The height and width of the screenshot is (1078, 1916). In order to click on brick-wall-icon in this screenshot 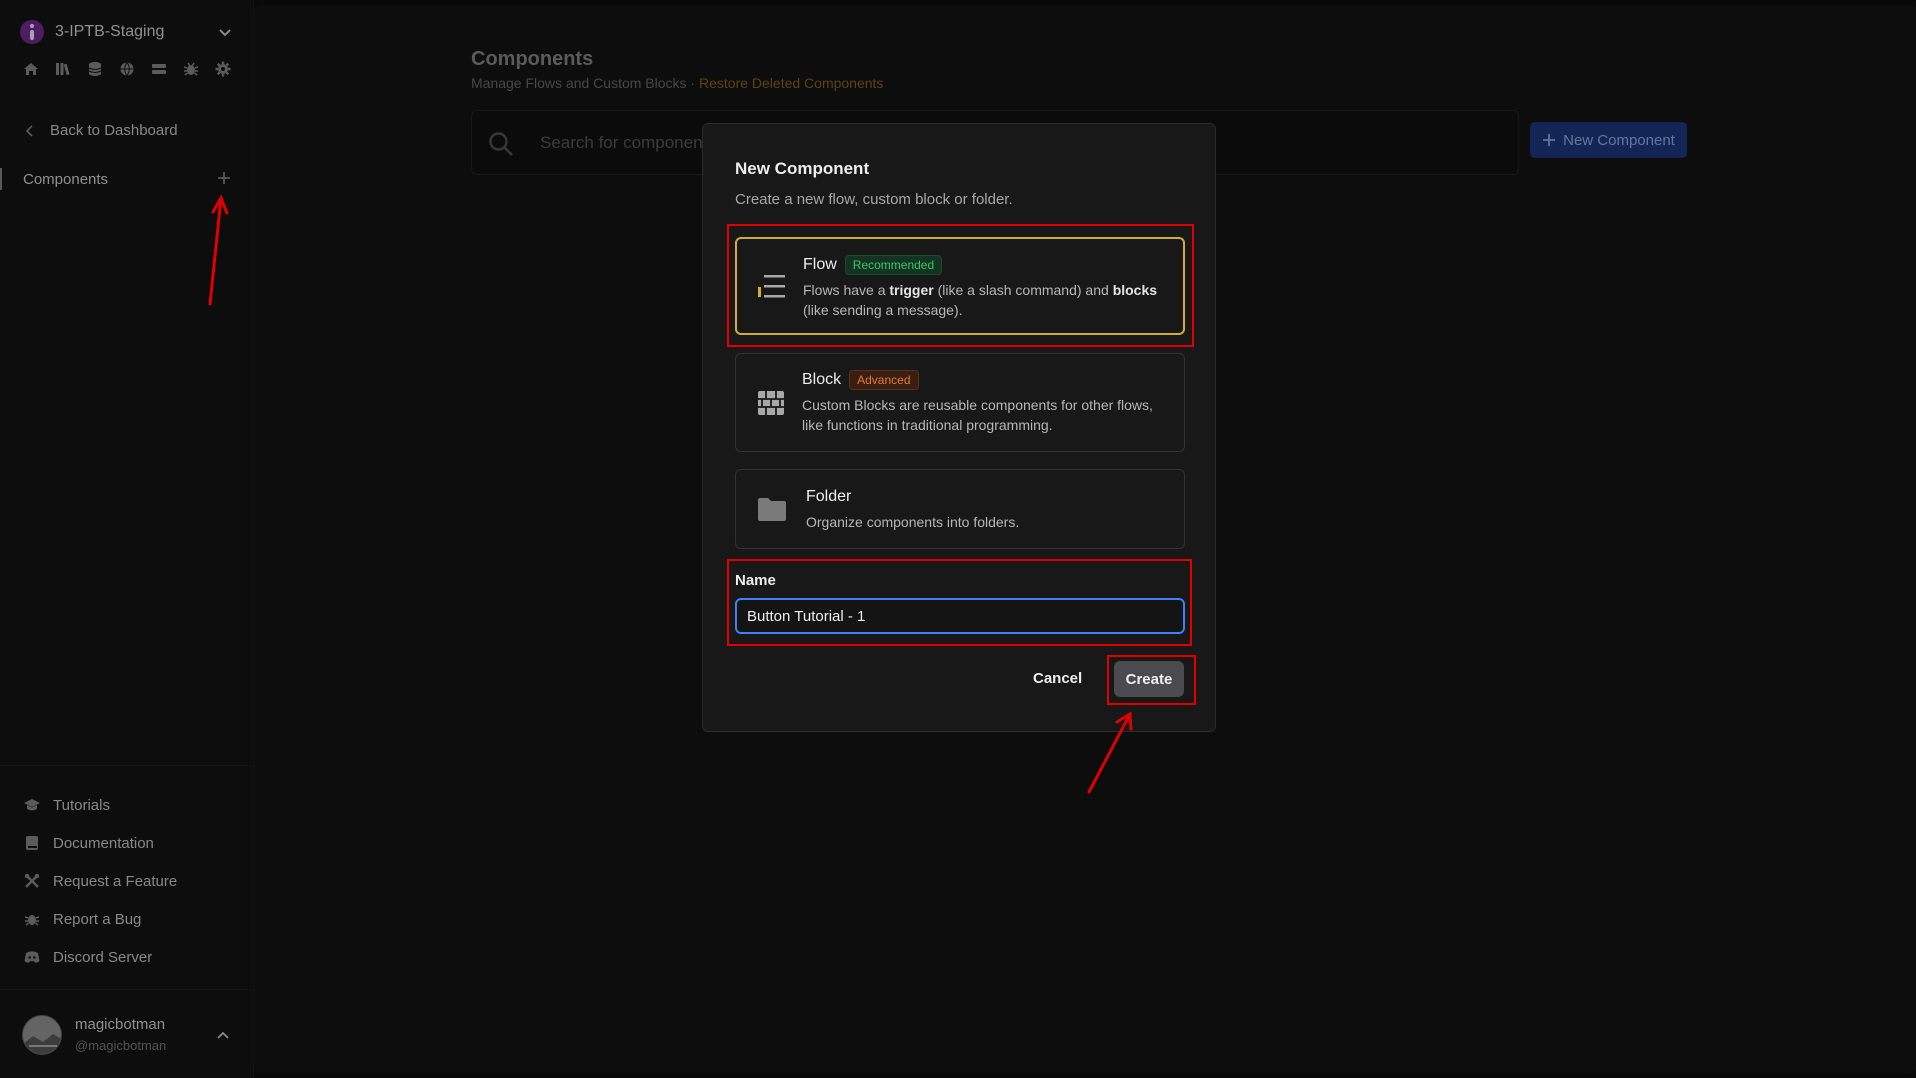, I will do `click(771, 403)`.